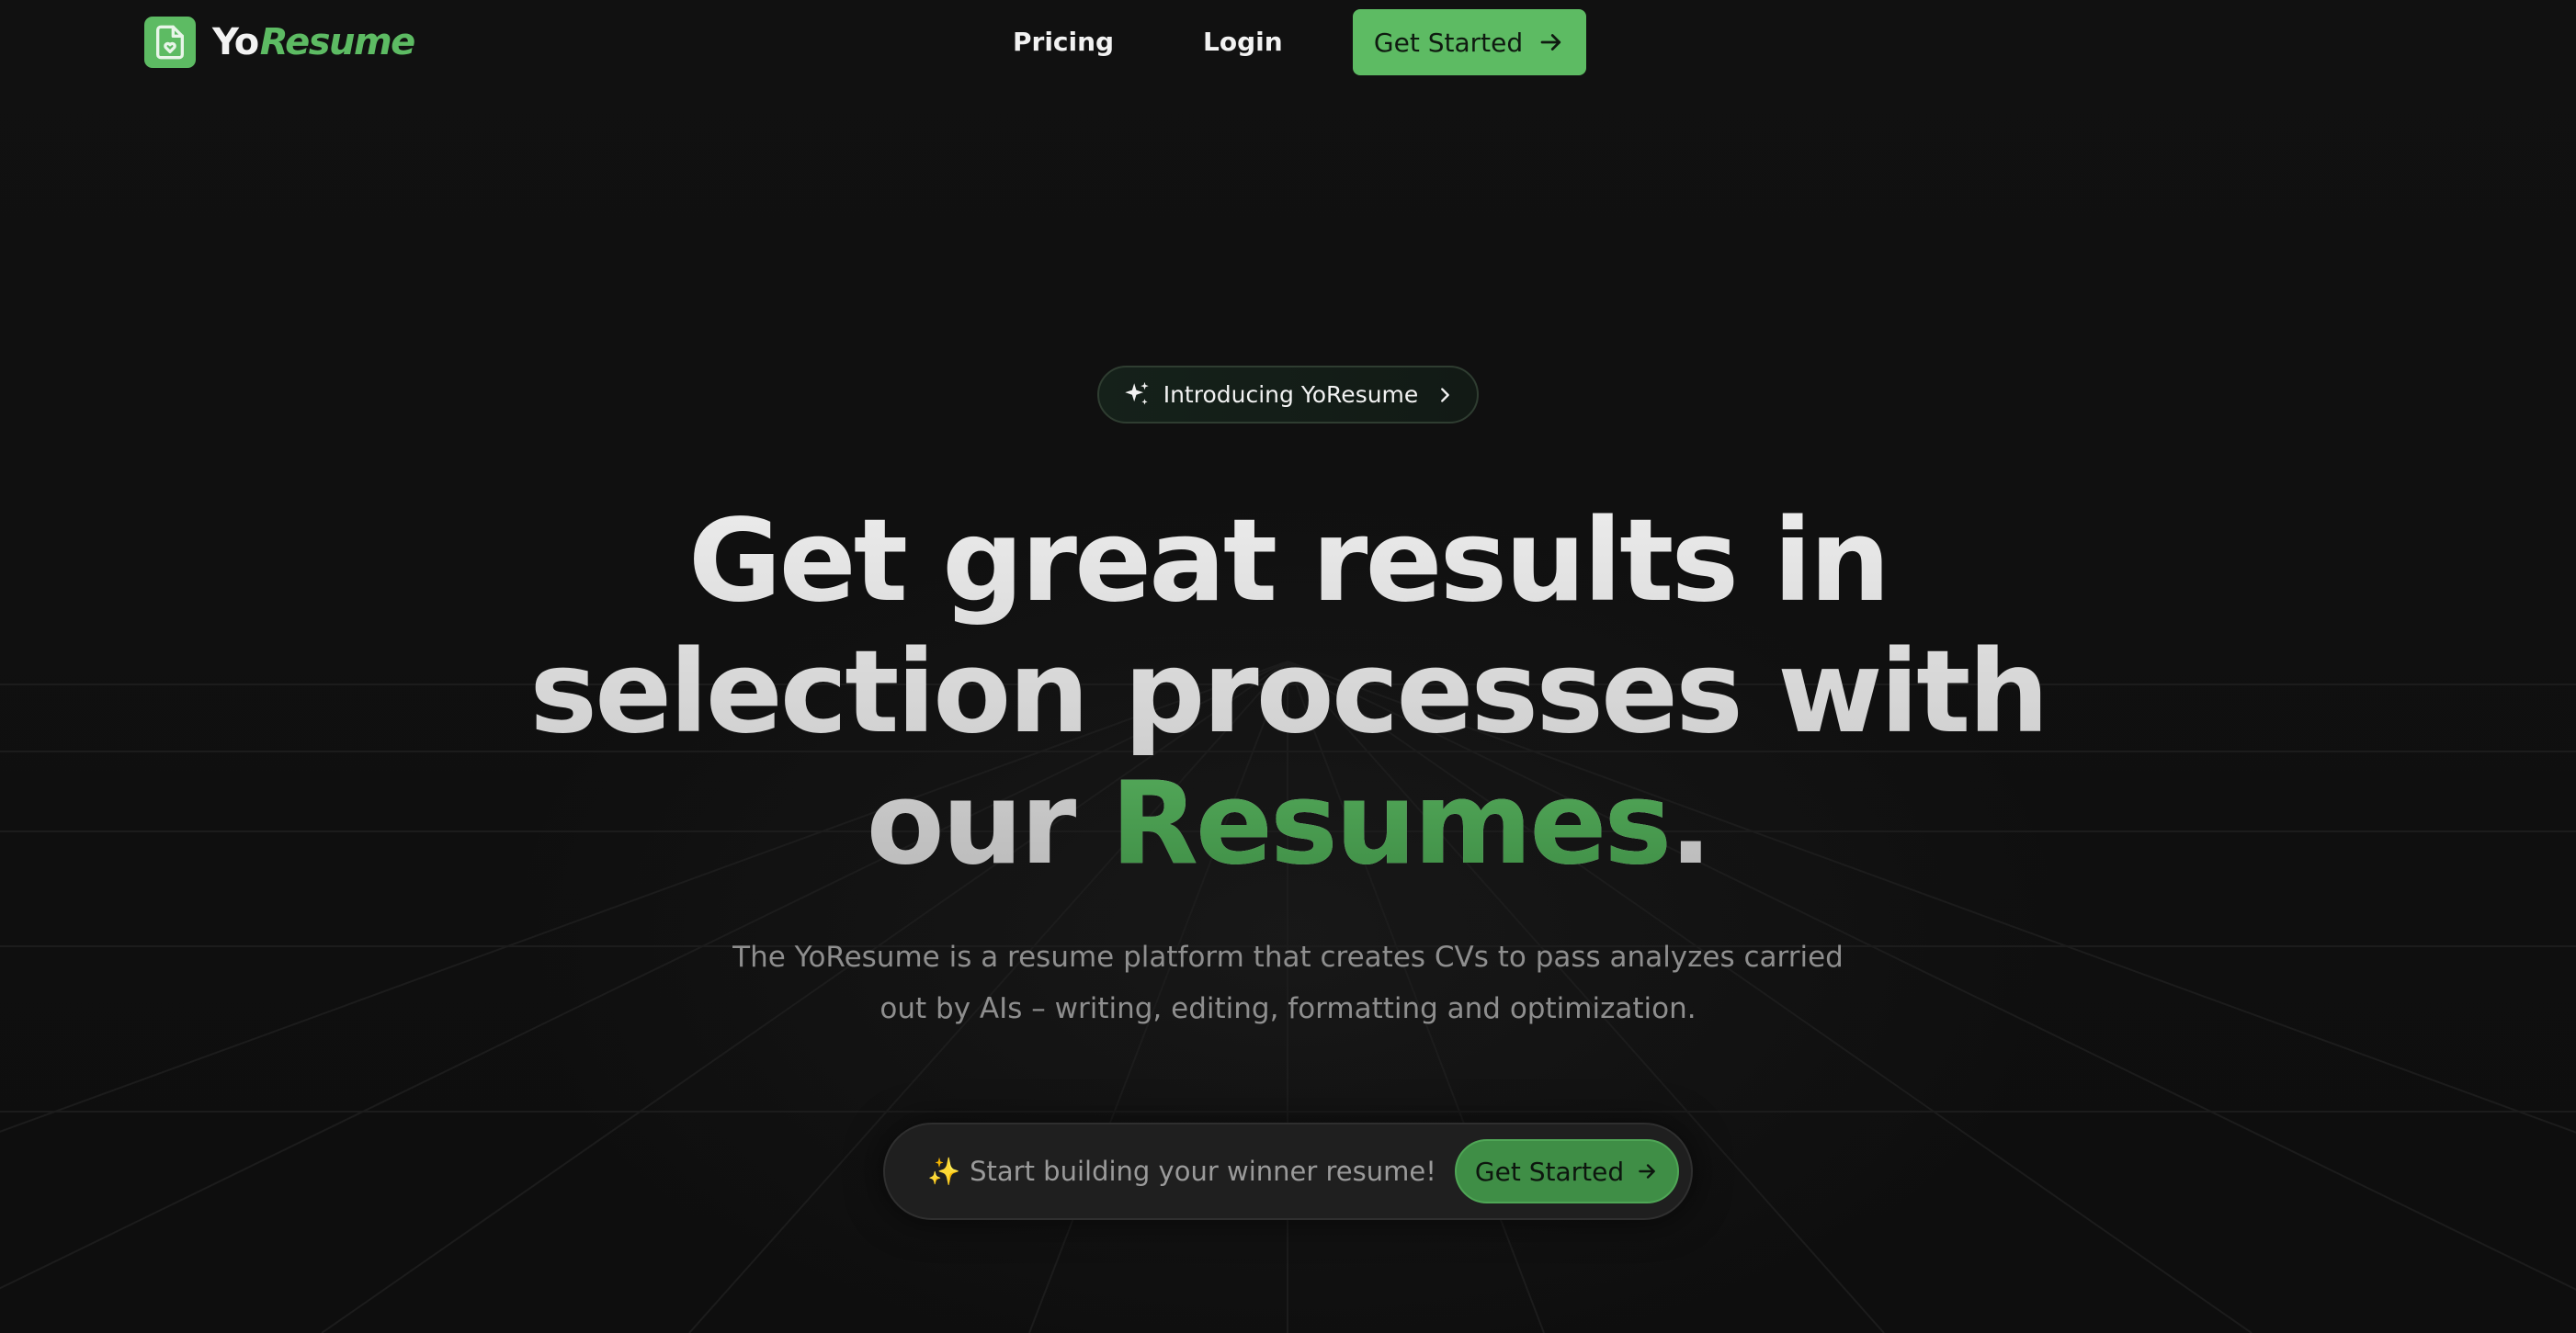  I want to click on logo-text-yo: Yo, so click(235, 42).